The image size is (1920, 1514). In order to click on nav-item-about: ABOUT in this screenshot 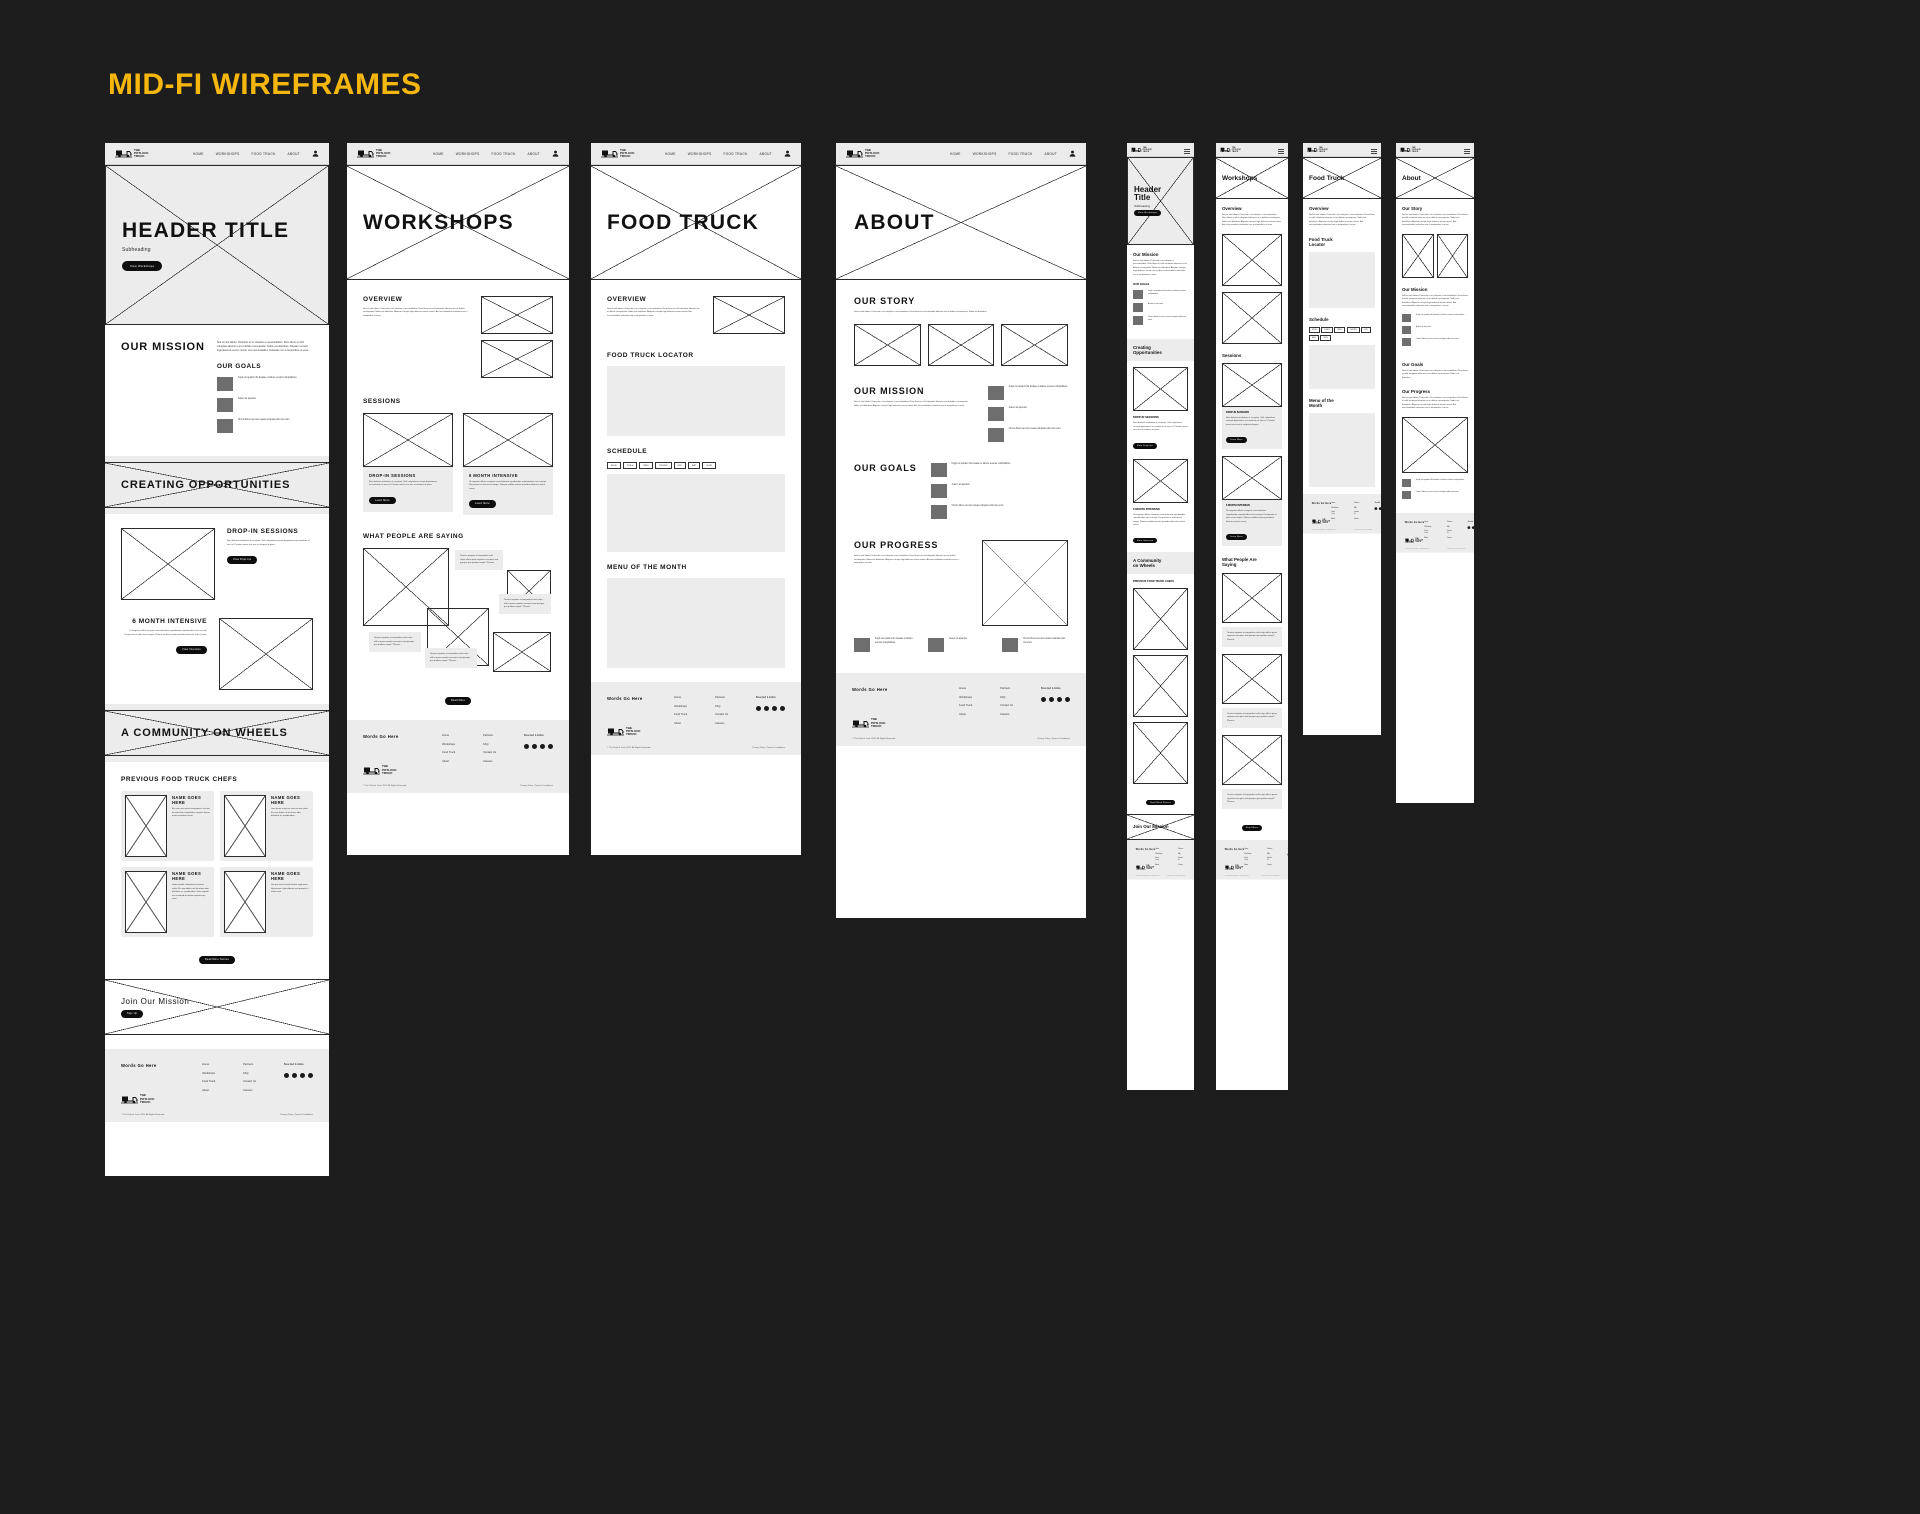, I will do `click(294, 154)`.